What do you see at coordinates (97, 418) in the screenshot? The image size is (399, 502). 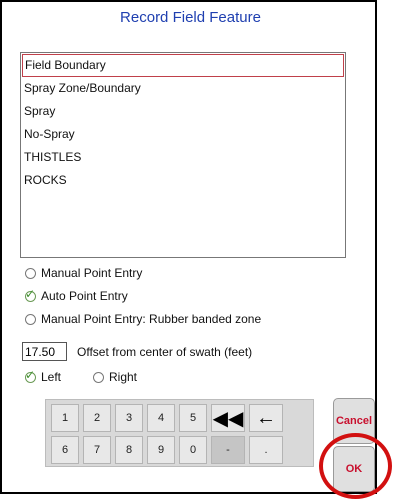 I see `key-2: 2` at bounding box center [97, 418].